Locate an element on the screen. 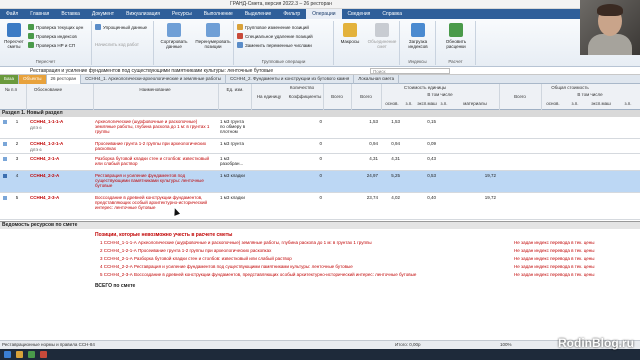 The height and width of the screenshot is (360, 640). col-zp: з.п. is located at coordinates (409, 103).